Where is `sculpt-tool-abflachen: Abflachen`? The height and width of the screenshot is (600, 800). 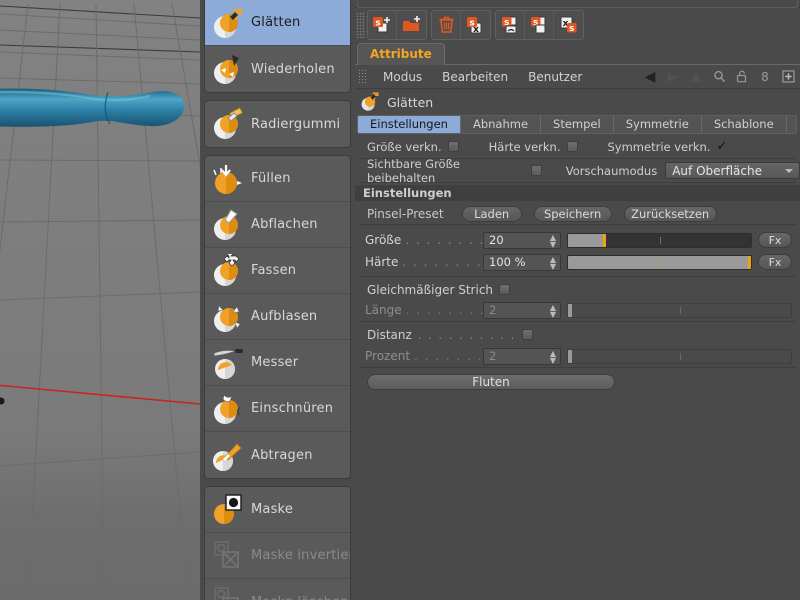 sculpt-tool-abflachen: Abflachen is located at coordinates (277, 225).